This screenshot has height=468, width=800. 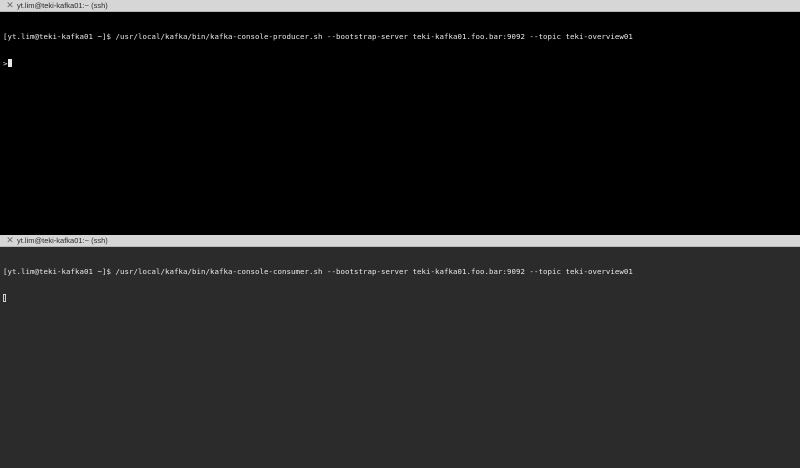 I want to click on consumer-output-line, so click(x=401, y=298).